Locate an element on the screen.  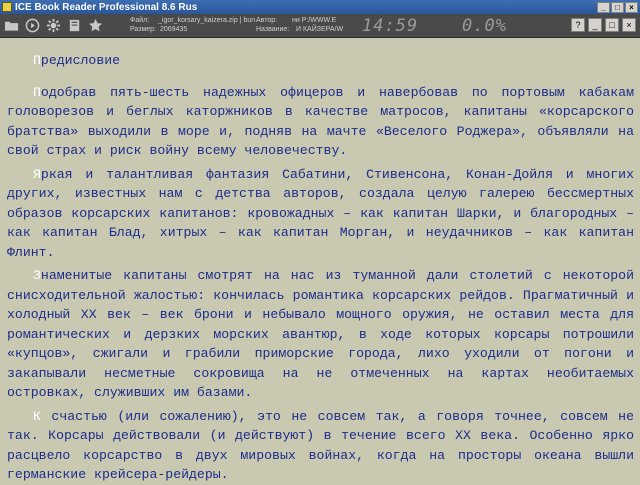
progress-display: 0.0% is located at coordinates (484, 26).